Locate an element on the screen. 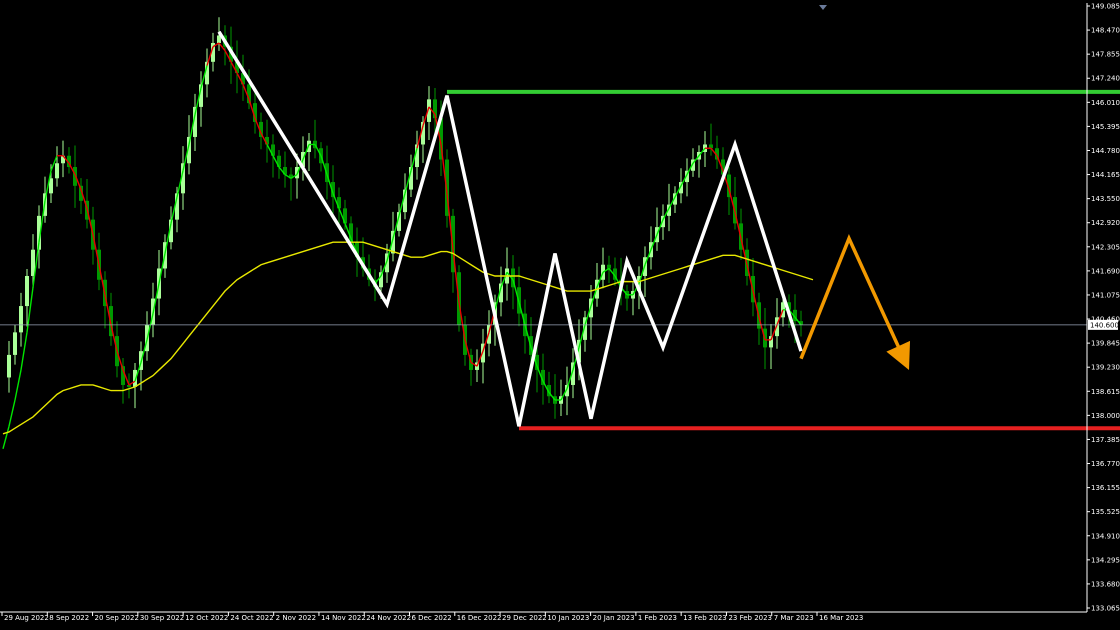  y-tick-label: 147.240 is located at coordinates (1105, 79).